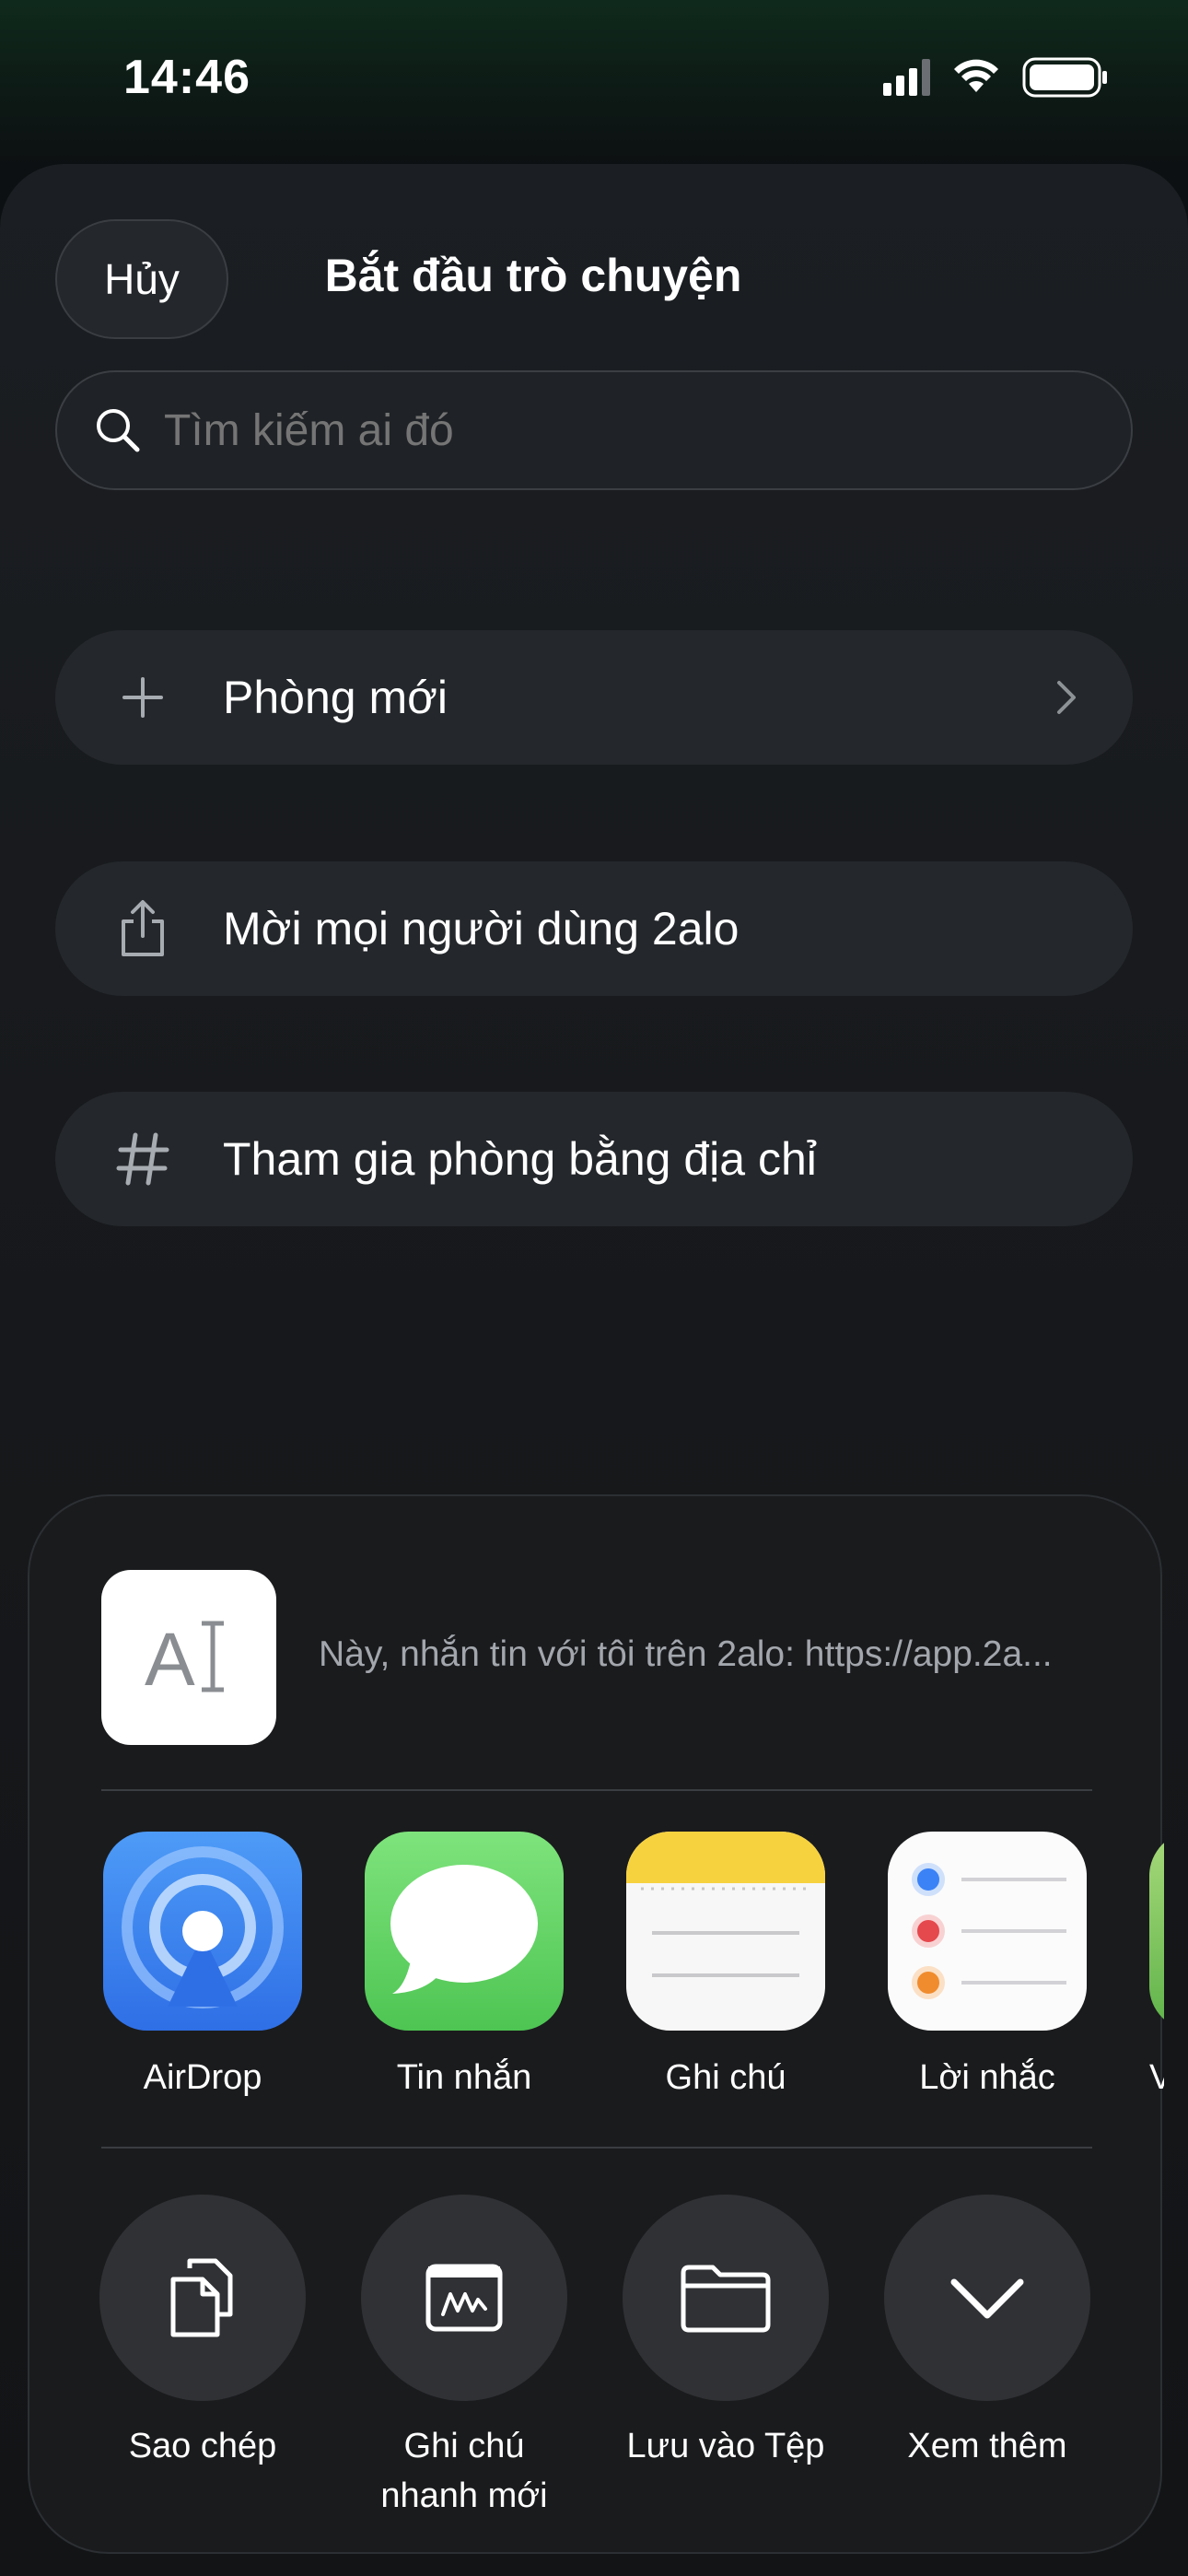  I want to click on cellular-signal-icon, so click(906, 77).